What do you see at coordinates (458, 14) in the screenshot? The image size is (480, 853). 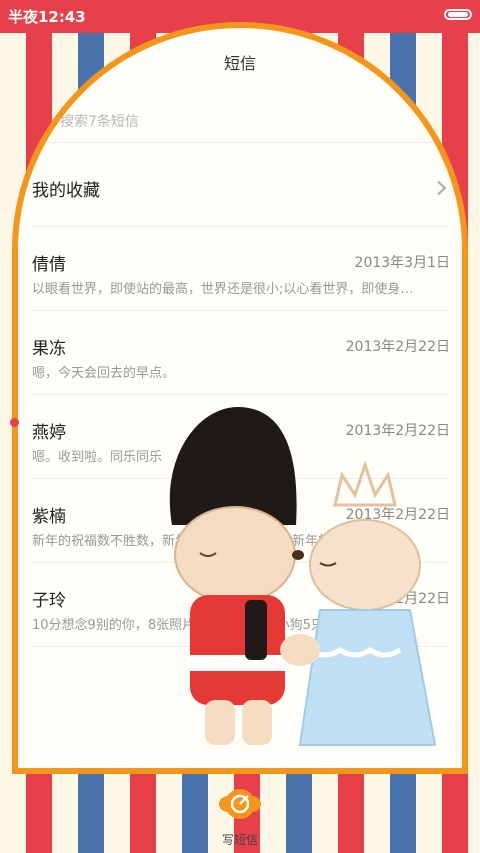 I see `battery-icon` at bounding box center [458, 14].